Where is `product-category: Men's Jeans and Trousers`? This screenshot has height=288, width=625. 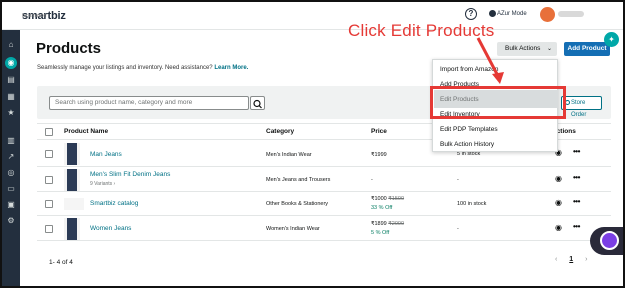 product-category: Men's Jeans and Trousers is located at coordinates (298, 180).